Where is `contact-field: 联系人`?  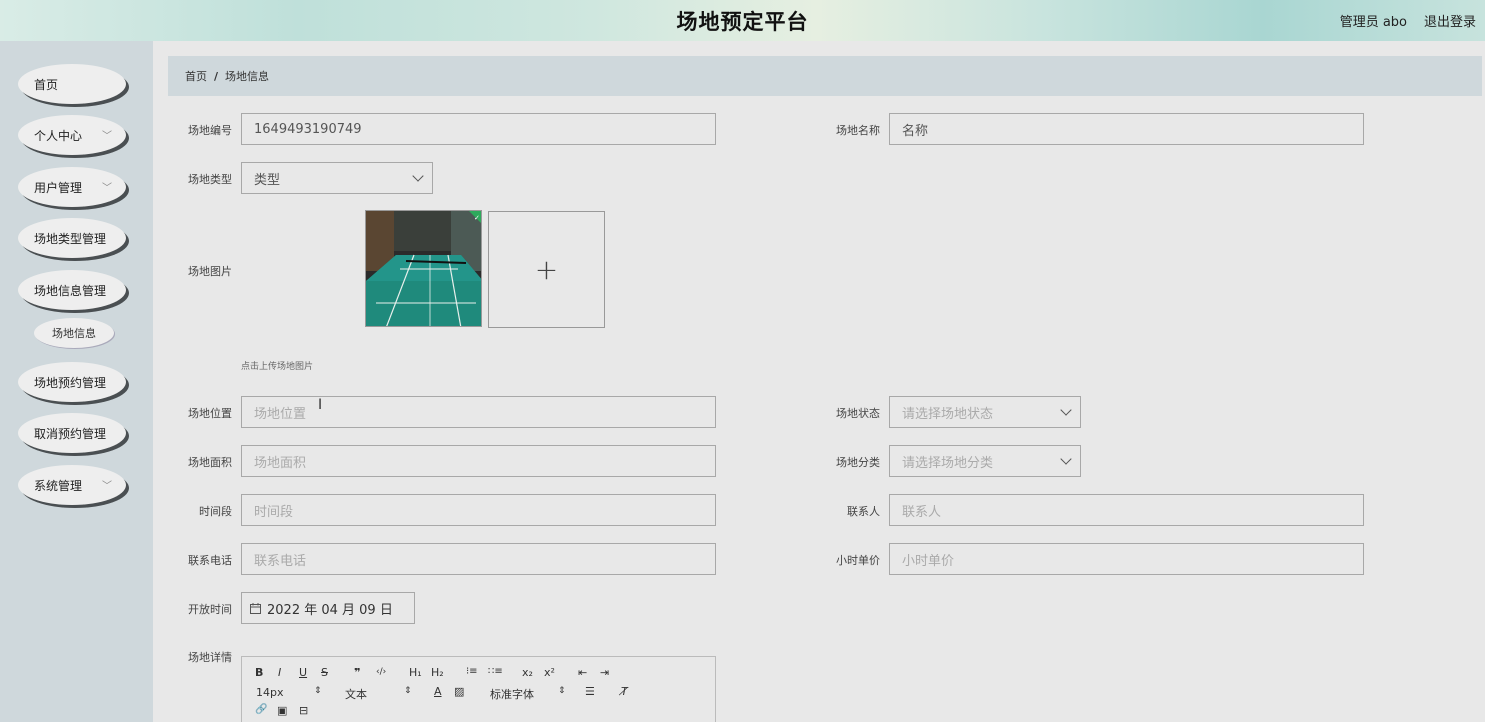 contact-field: 联系人 is located at coordinates (1126, 510).